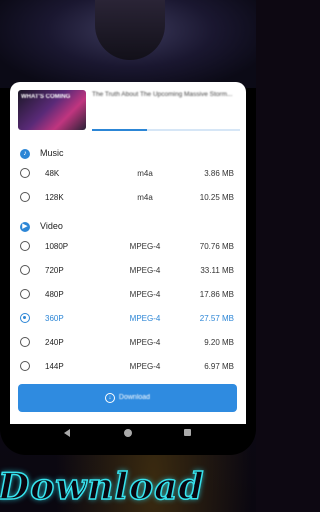  What do you see at coordinates (216, 197) in the screenshot?
I see `size-label: 10.25 MB` at bounding box center [216, 197].